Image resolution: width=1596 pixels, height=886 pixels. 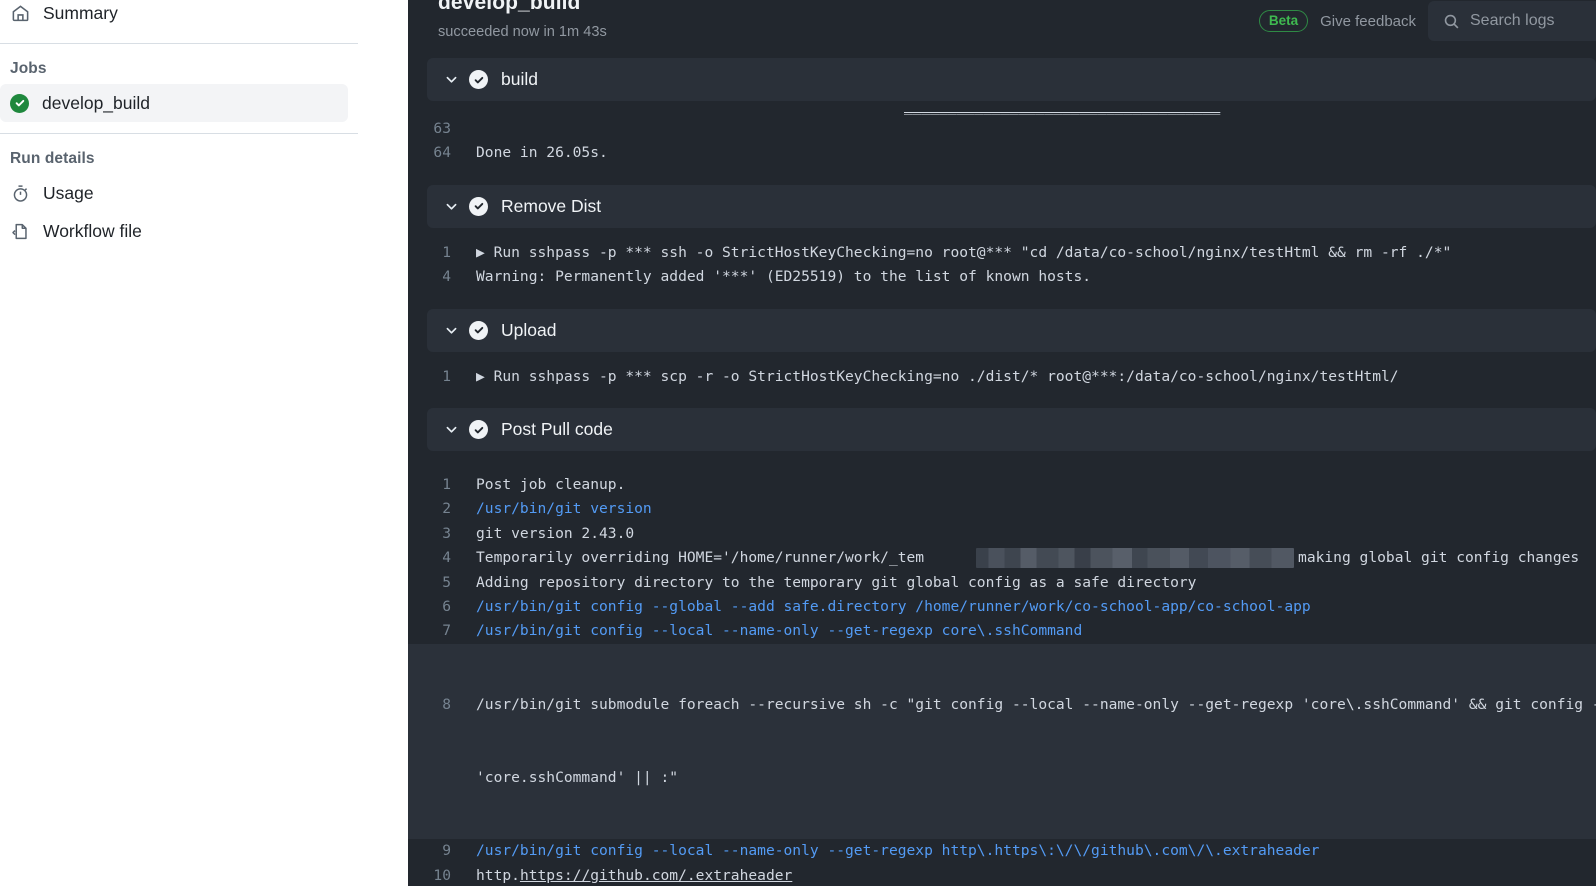 What do you see at coordinates (446, 607) in the screenshot?
I see `log-line-number: 6` at bounding box center [446, 607].